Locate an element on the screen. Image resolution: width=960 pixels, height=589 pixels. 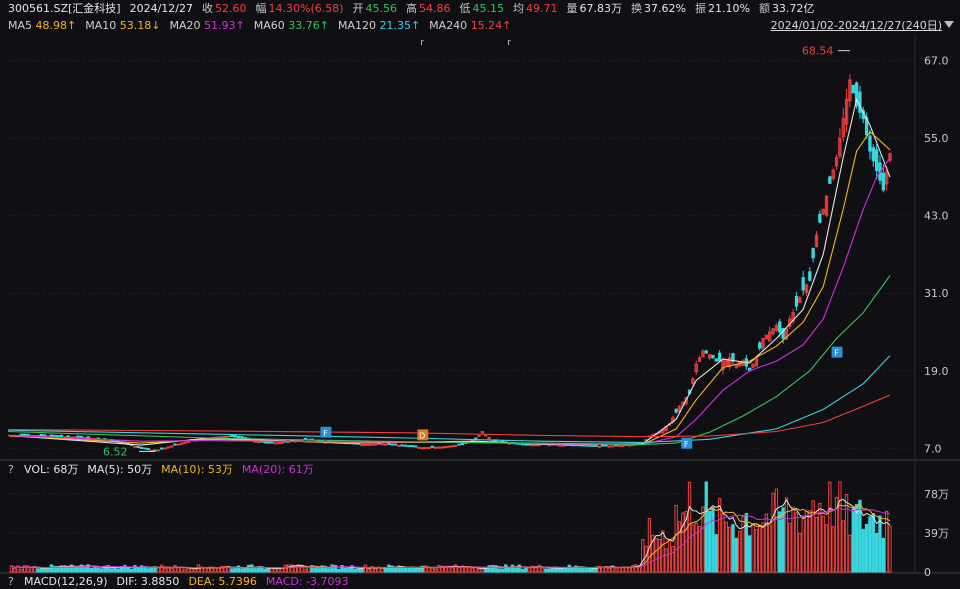
vol-ma10: MA(10): 53万 is located at coordinates (197, 469).